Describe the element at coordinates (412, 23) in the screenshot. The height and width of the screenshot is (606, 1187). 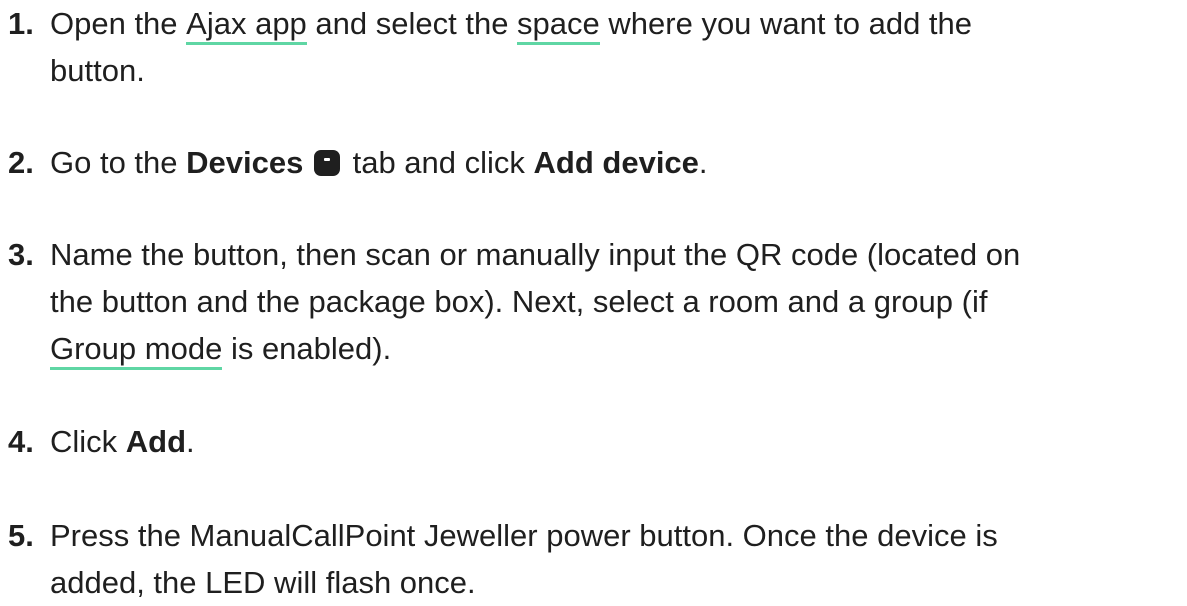
I see `step-text: and select the` at that location.